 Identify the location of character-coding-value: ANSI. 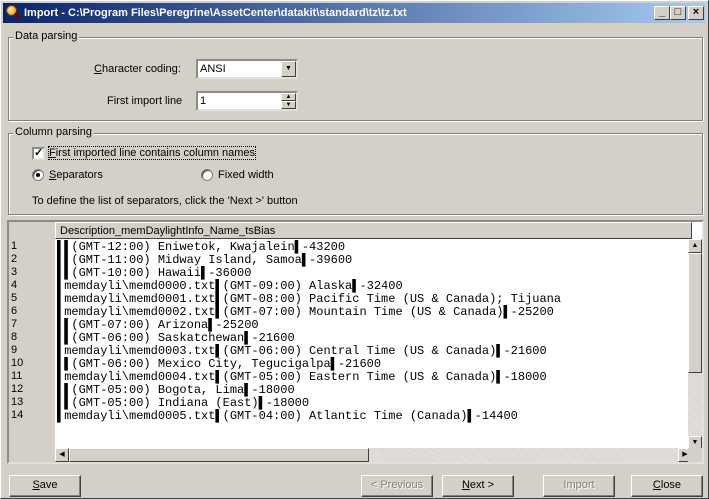
(213, 69).